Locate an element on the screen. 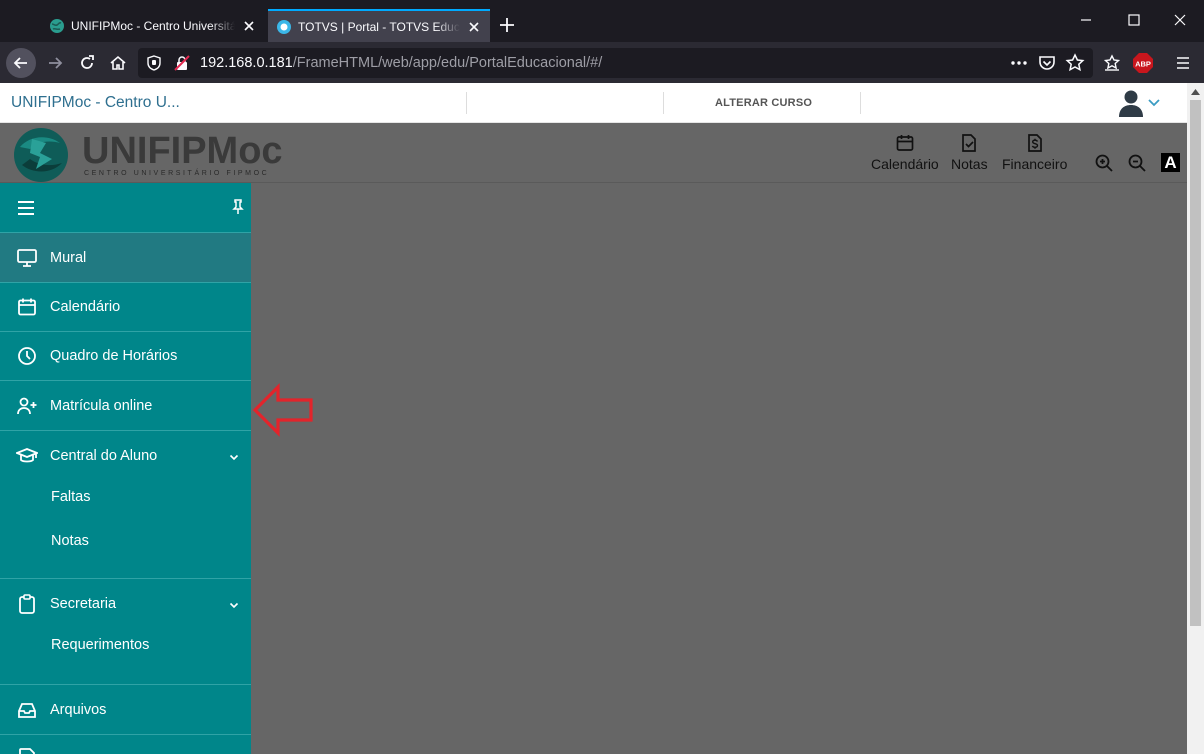 The image size is (1204, 754). portal-top-bar: UNIFIPMoc - Centro U... ALTERAR CURSO is located at coordinates (593, 103).